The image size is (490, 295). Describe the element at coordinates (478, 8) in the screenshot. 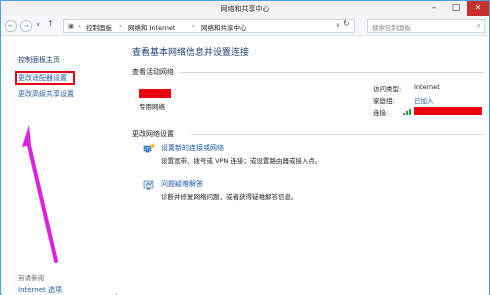

I see `close-button: ✕` at that location.